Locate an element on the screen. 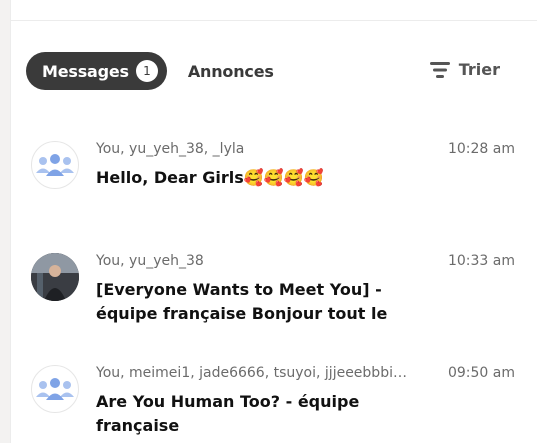  sort-label: Trier is located at coordinates (479, 69).